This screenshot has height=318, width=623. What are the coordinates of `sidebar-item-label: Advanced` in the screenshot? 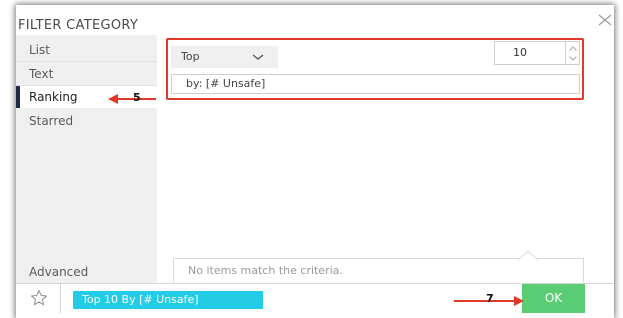 It's located at (59, 272).